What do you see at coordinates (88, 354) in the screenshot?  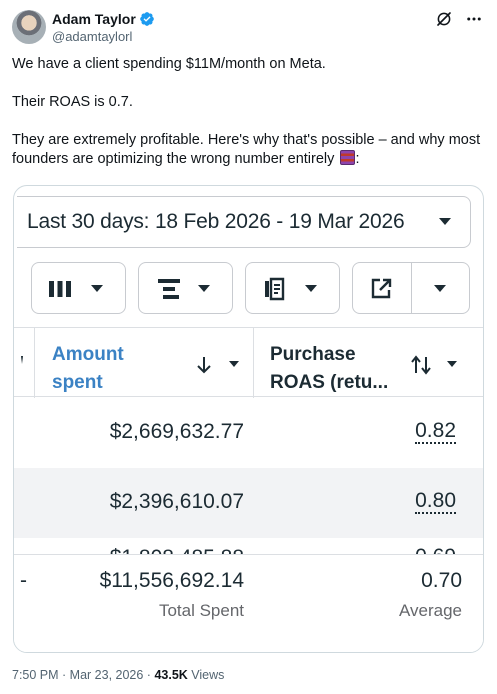 I see `column-header-amount-line1: Amount` at bounding box center [88, 354].